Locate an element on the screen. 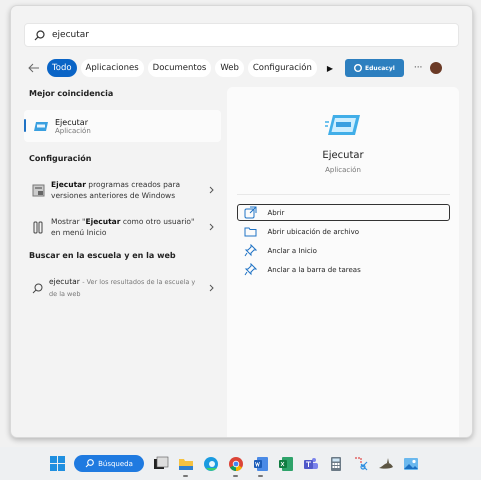 The image size is (481, 480). avatar is located at coordinates (436, 68).